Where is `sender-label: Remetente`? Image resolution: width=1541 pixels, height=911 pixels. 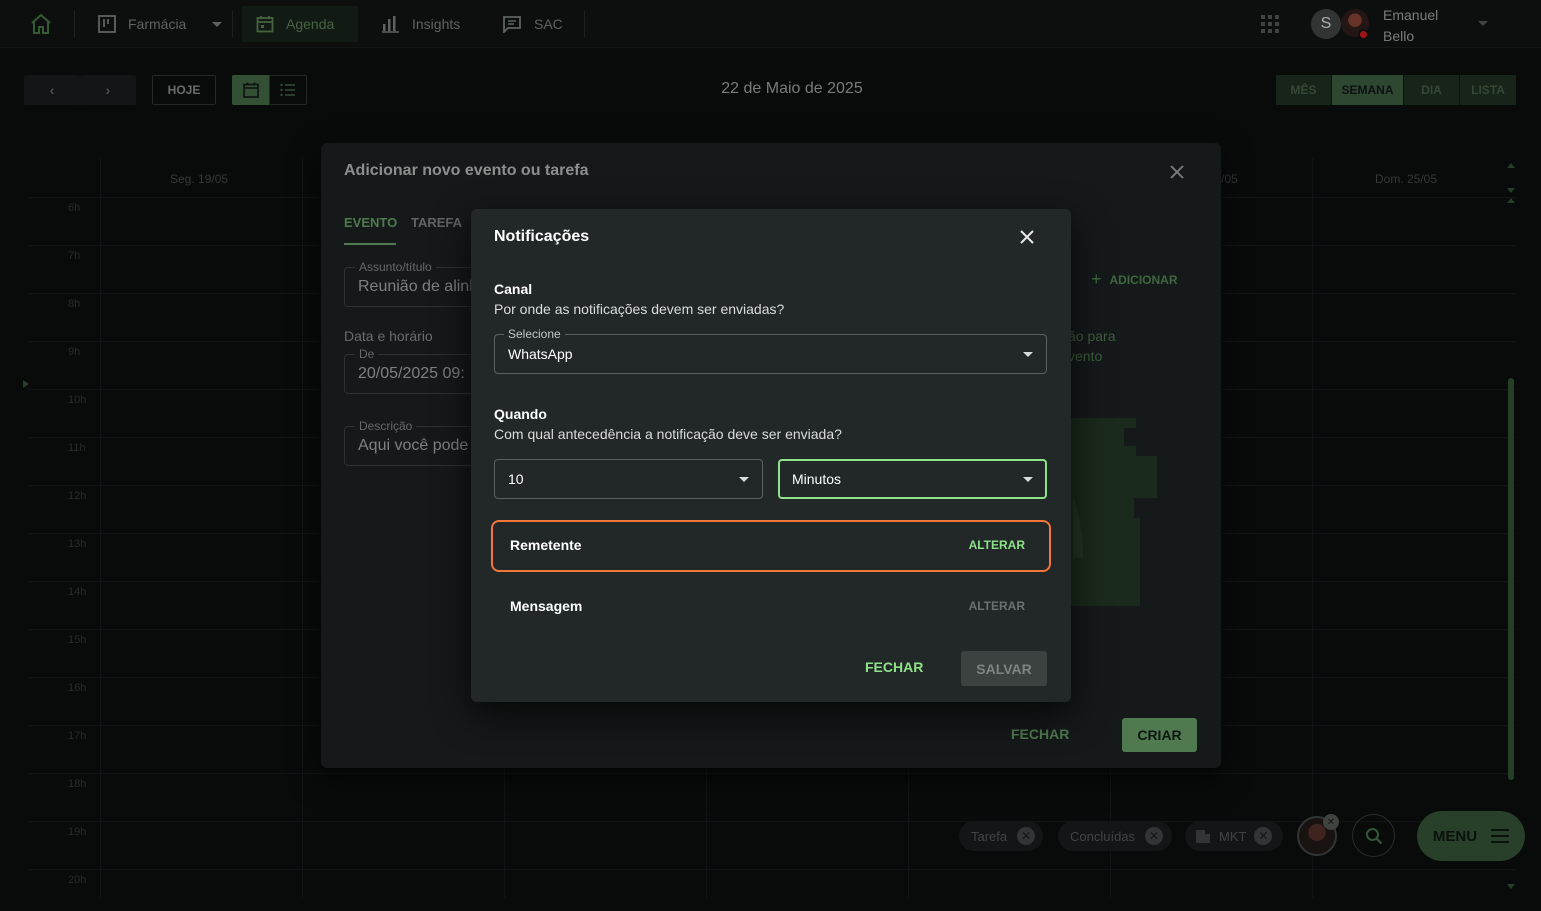
sender-label: Remetente is located at coordinates (546, 545).